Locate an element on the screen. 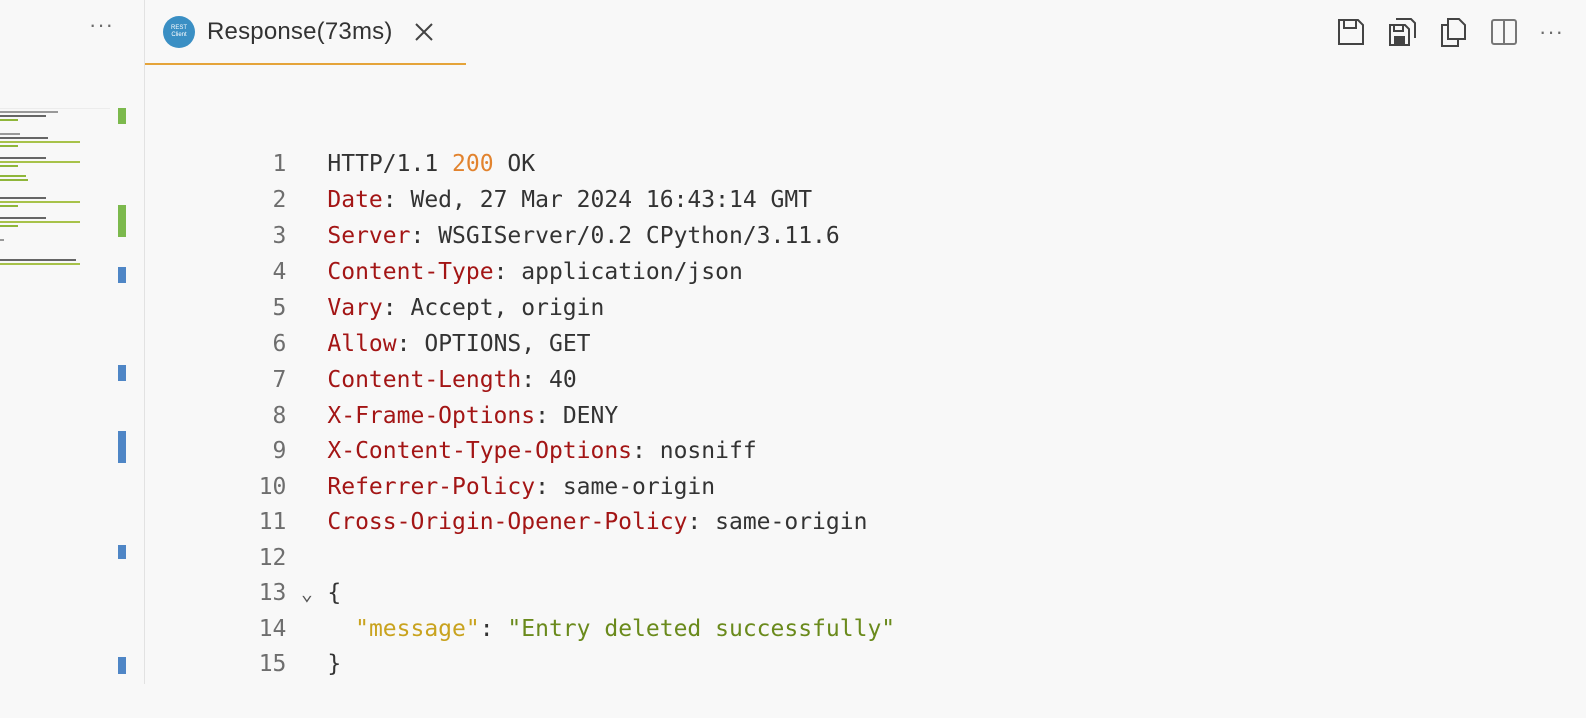 This screenshot has height=718, width=1586. header-line: 5 Vary: Accept, origin is located at coordinates (375, 287).